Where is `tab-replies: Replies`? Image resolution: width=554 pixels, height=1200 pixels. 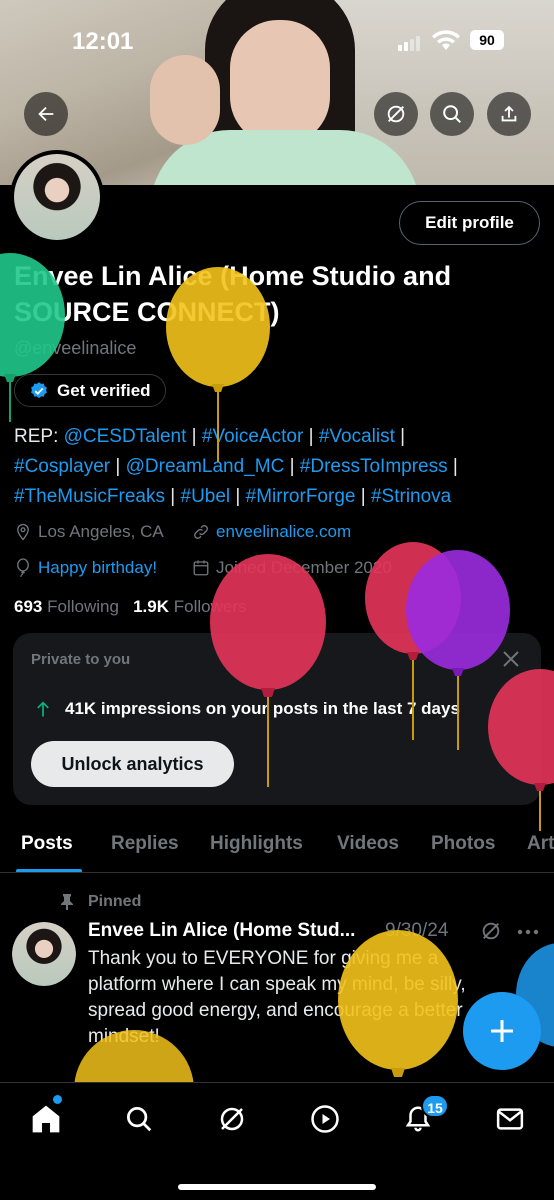
tab-replies: Replies is located at coordinates (145, 844).